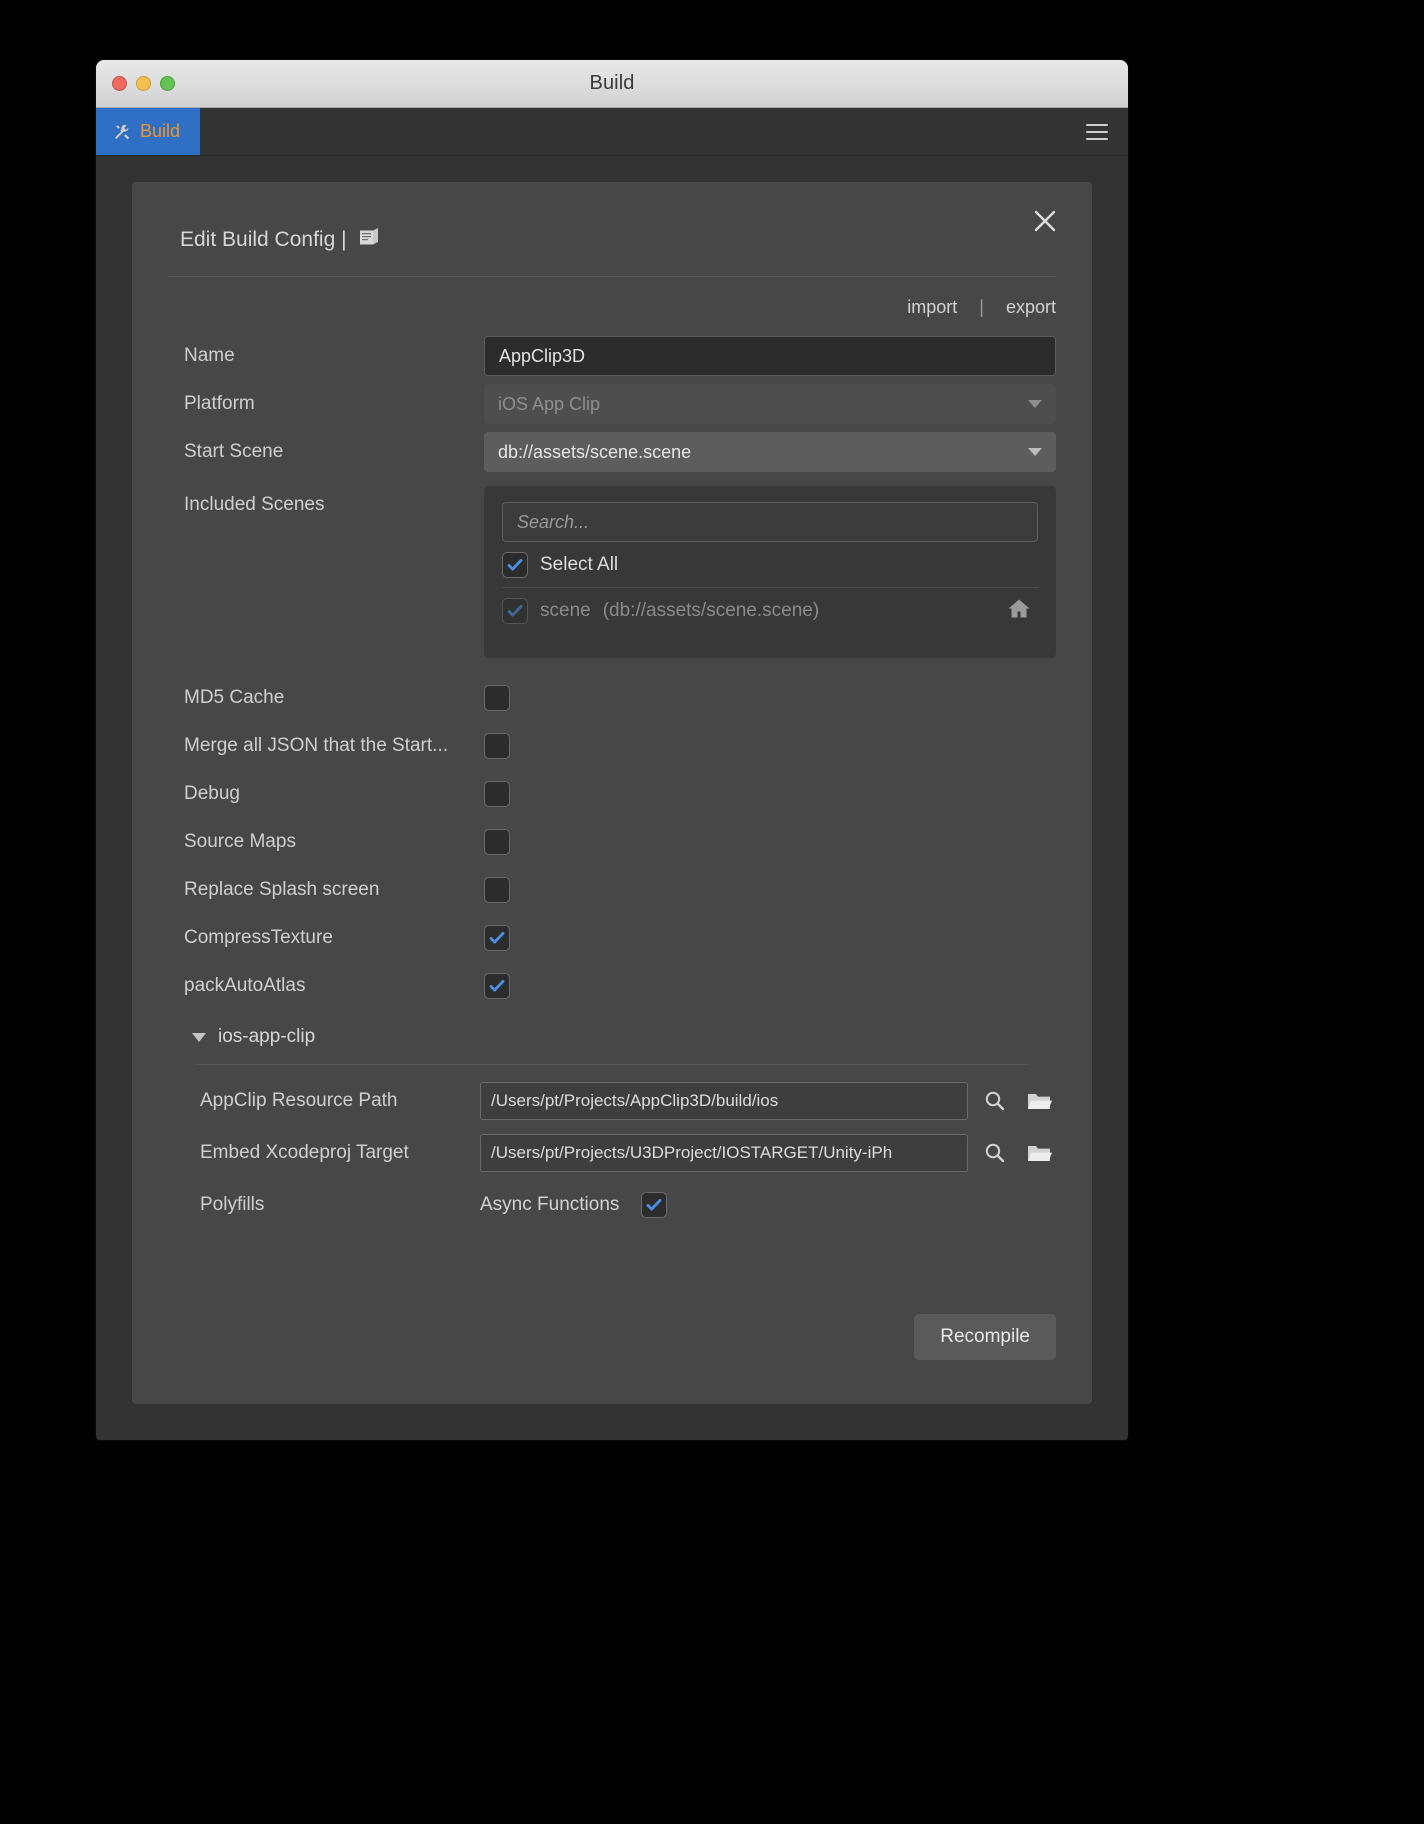 The image size is (1424, 1824). What do you see at coordinates (219, 403) in the screenshot?
I see `label-platform: Platform` at bounding box center [219, 403].